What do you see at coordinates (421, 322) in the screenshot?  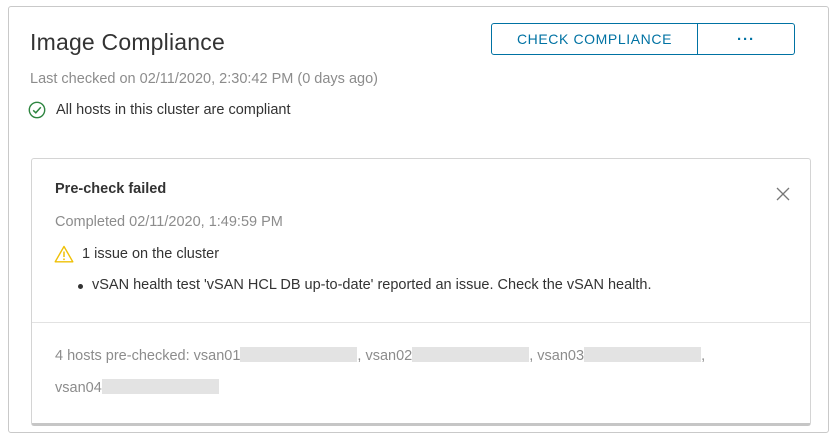 I see `divider` at bounding box center [421, 322].